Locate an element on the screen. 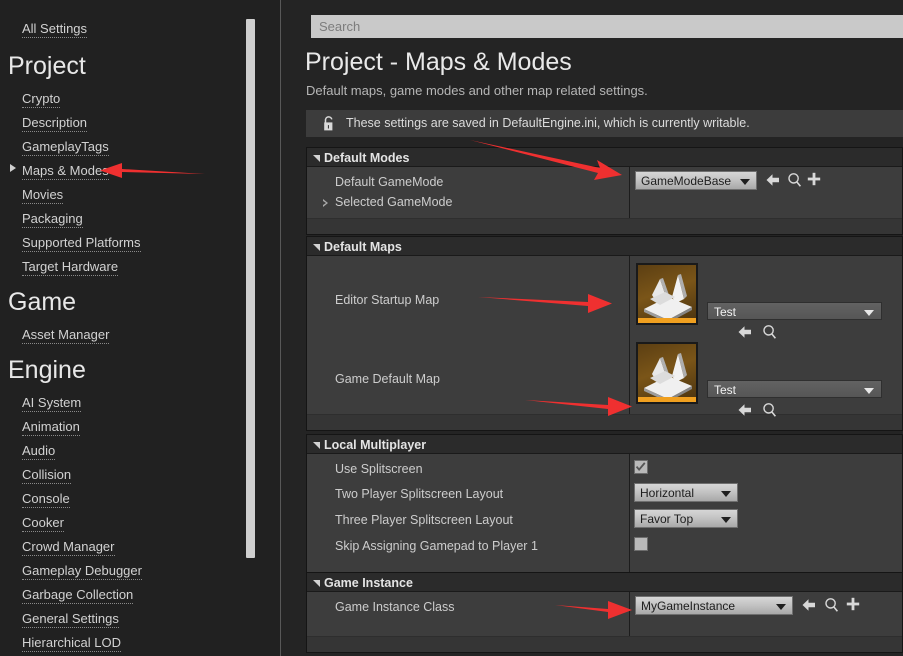  property-label-skip-gamepad: Skip Assigning Gamepad to Player 1 is located at coordinates (436, 546).